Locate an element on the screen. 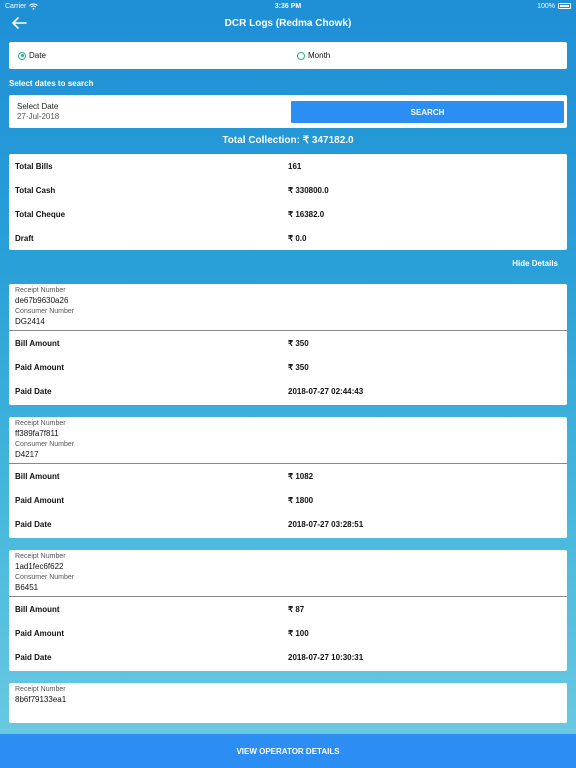 Image resolution: width=576 pixels, height=768 pixels. date-picker: Select Date 27-Jul-2018 is located at coordinates (38, 111).